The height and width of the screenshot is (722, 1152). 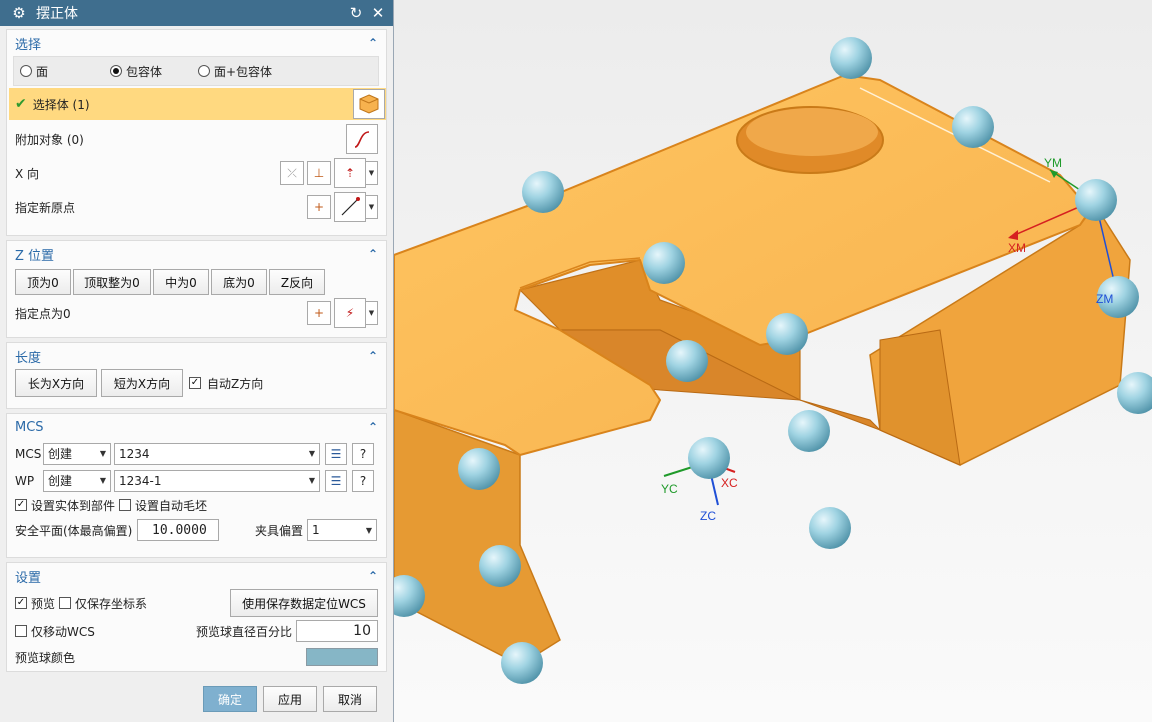 What do you see at coordinates (243, 631) in the screenshot?
I see `ball-diameter-label: 预览球直径百分比` at bounding box center [243, 631].